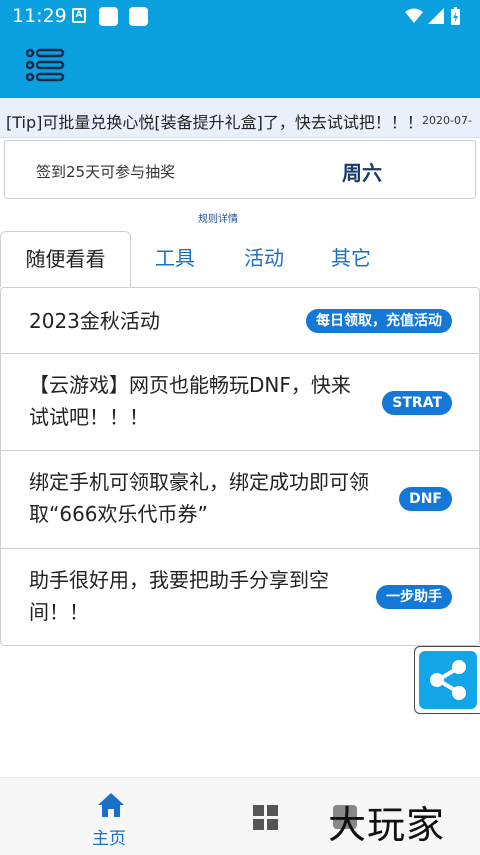 The width and height of the screenshot is (480, 855). Describe the element at coordinates (109, 839) in the screenshot. I see `nav-home-label: 主页` at that location.